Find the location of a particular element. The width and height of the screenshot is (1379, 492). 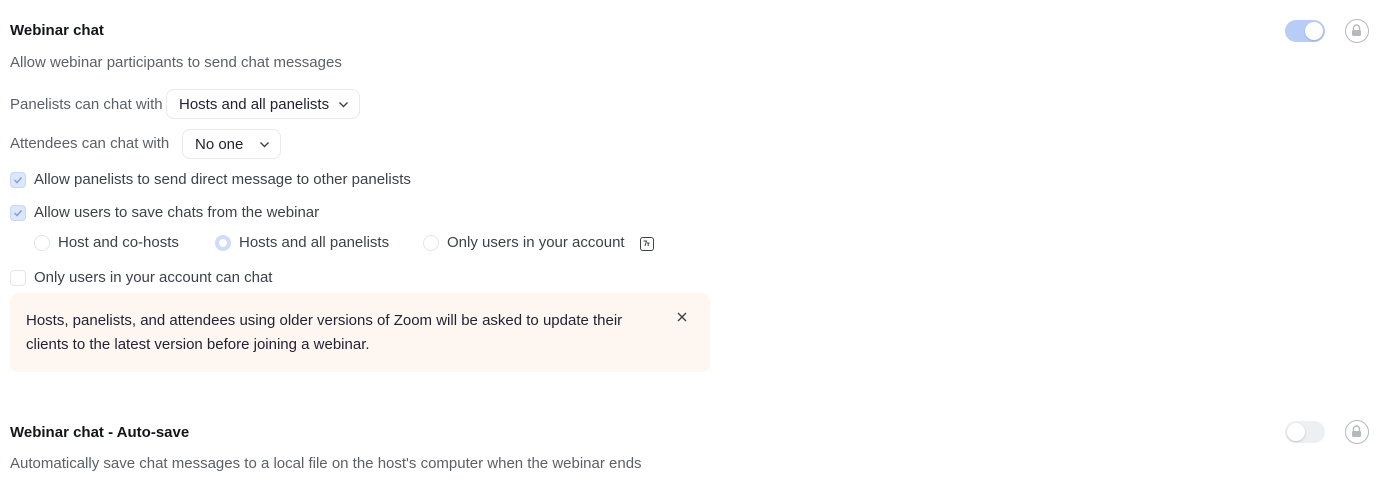

panelists-chat-select: Hosts and all panelists is located at coordinates (263, 104).